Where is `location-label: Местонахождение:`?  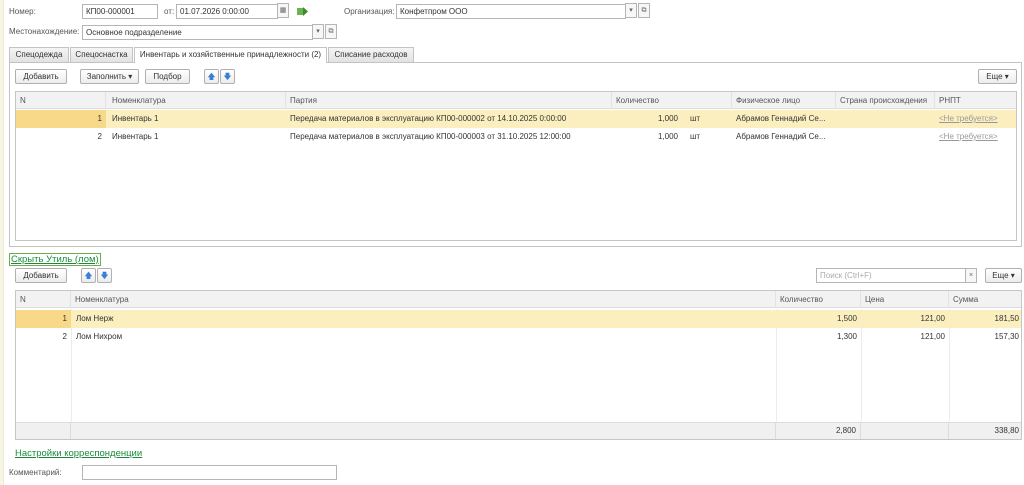 location-label: Местонахождение: is located at coordinates (44, 31).